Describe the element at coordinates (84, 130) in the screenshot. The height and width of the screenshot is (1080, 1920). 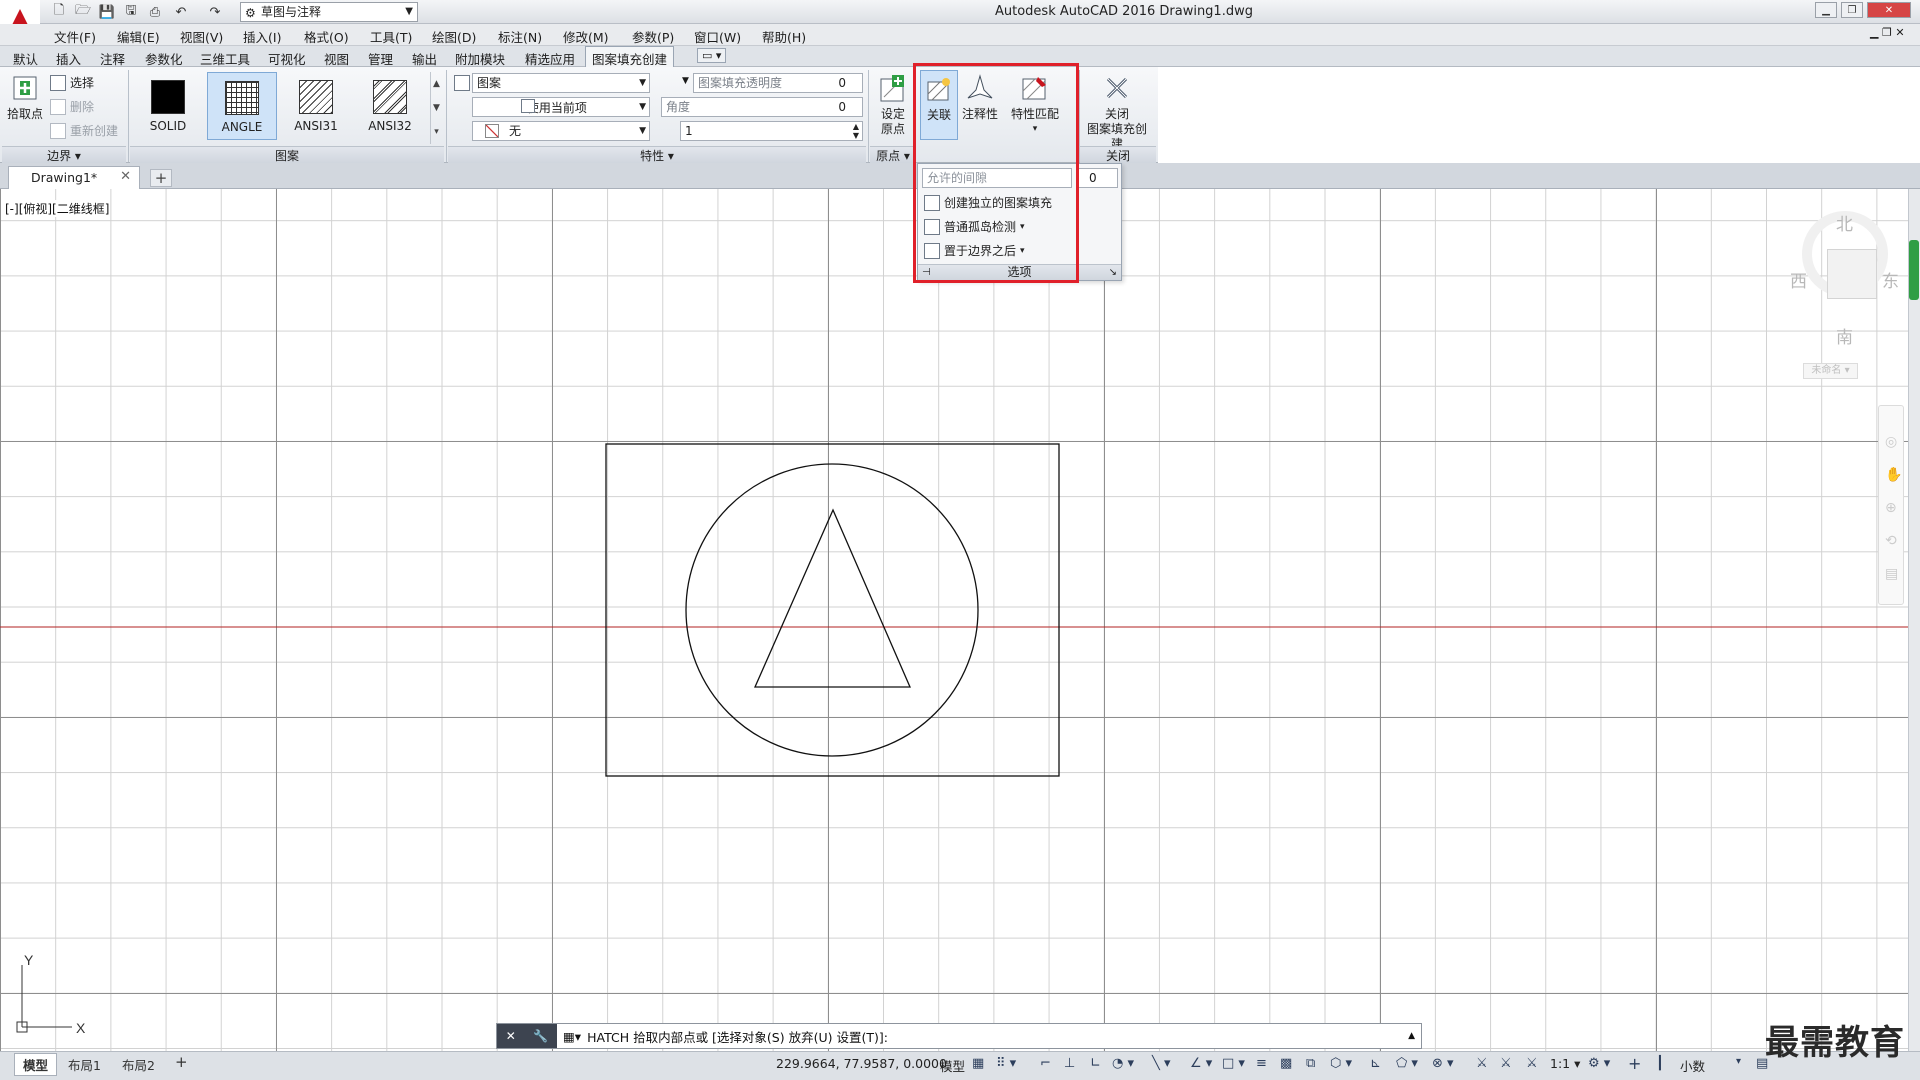
I see `recreate-boundary-button: 重新创建` at that location.